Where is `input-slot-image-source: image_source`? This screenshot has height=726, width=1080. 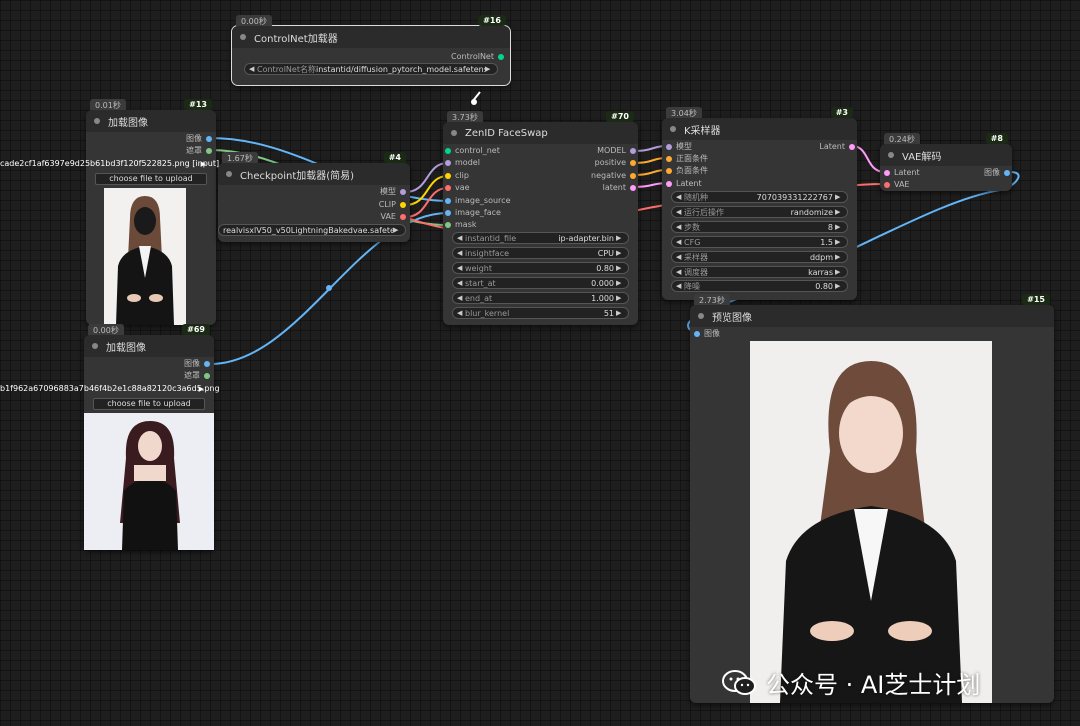 input-slot-image-source: image_source is located at coordinates (477, 201).